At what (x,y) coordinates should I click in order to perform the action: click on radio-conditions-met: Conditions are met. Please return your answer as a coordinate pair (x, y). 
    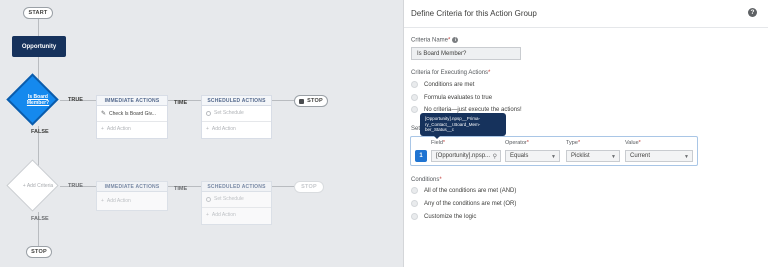
    Looking at the image, I should click on (442, 84).